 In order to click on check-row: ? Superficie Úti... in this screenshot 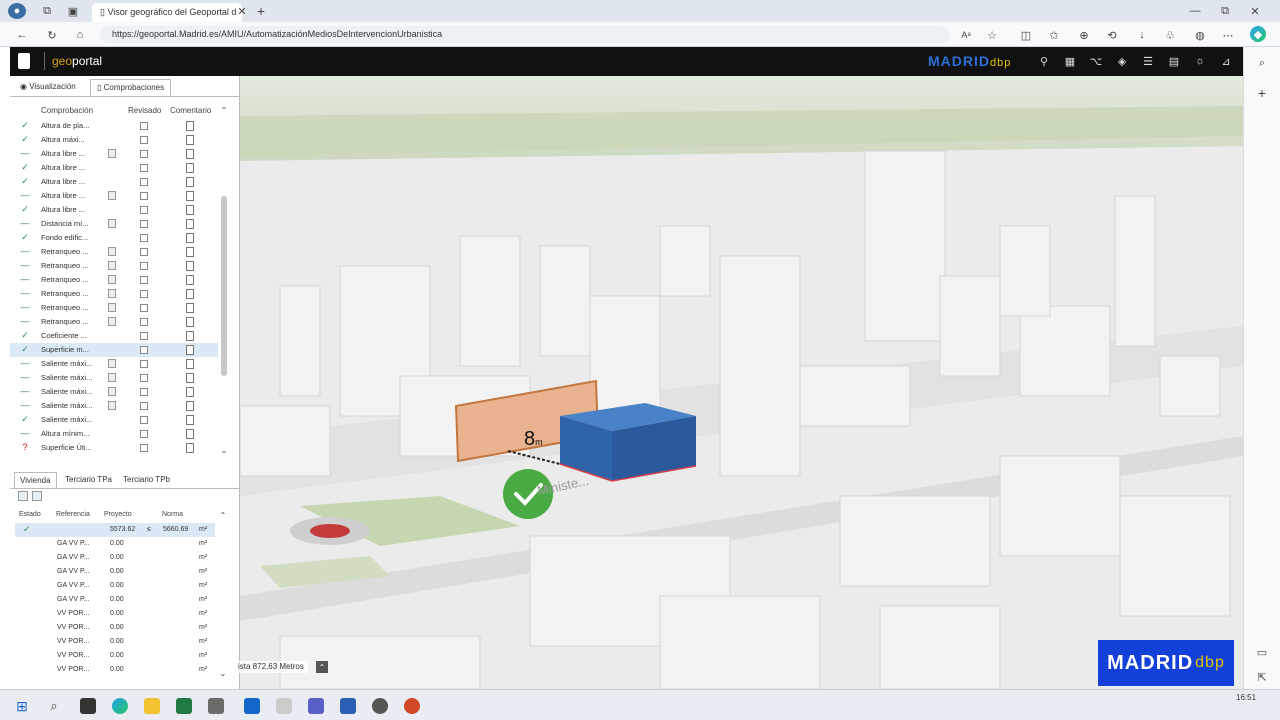, I will do `click(114, 448)`.